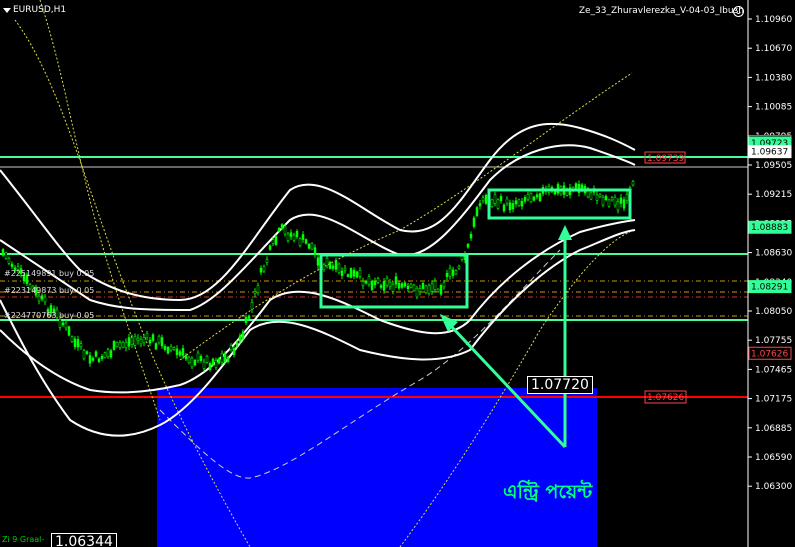  I want to click on price-tick-label: 1.10960, so click(773, 20).